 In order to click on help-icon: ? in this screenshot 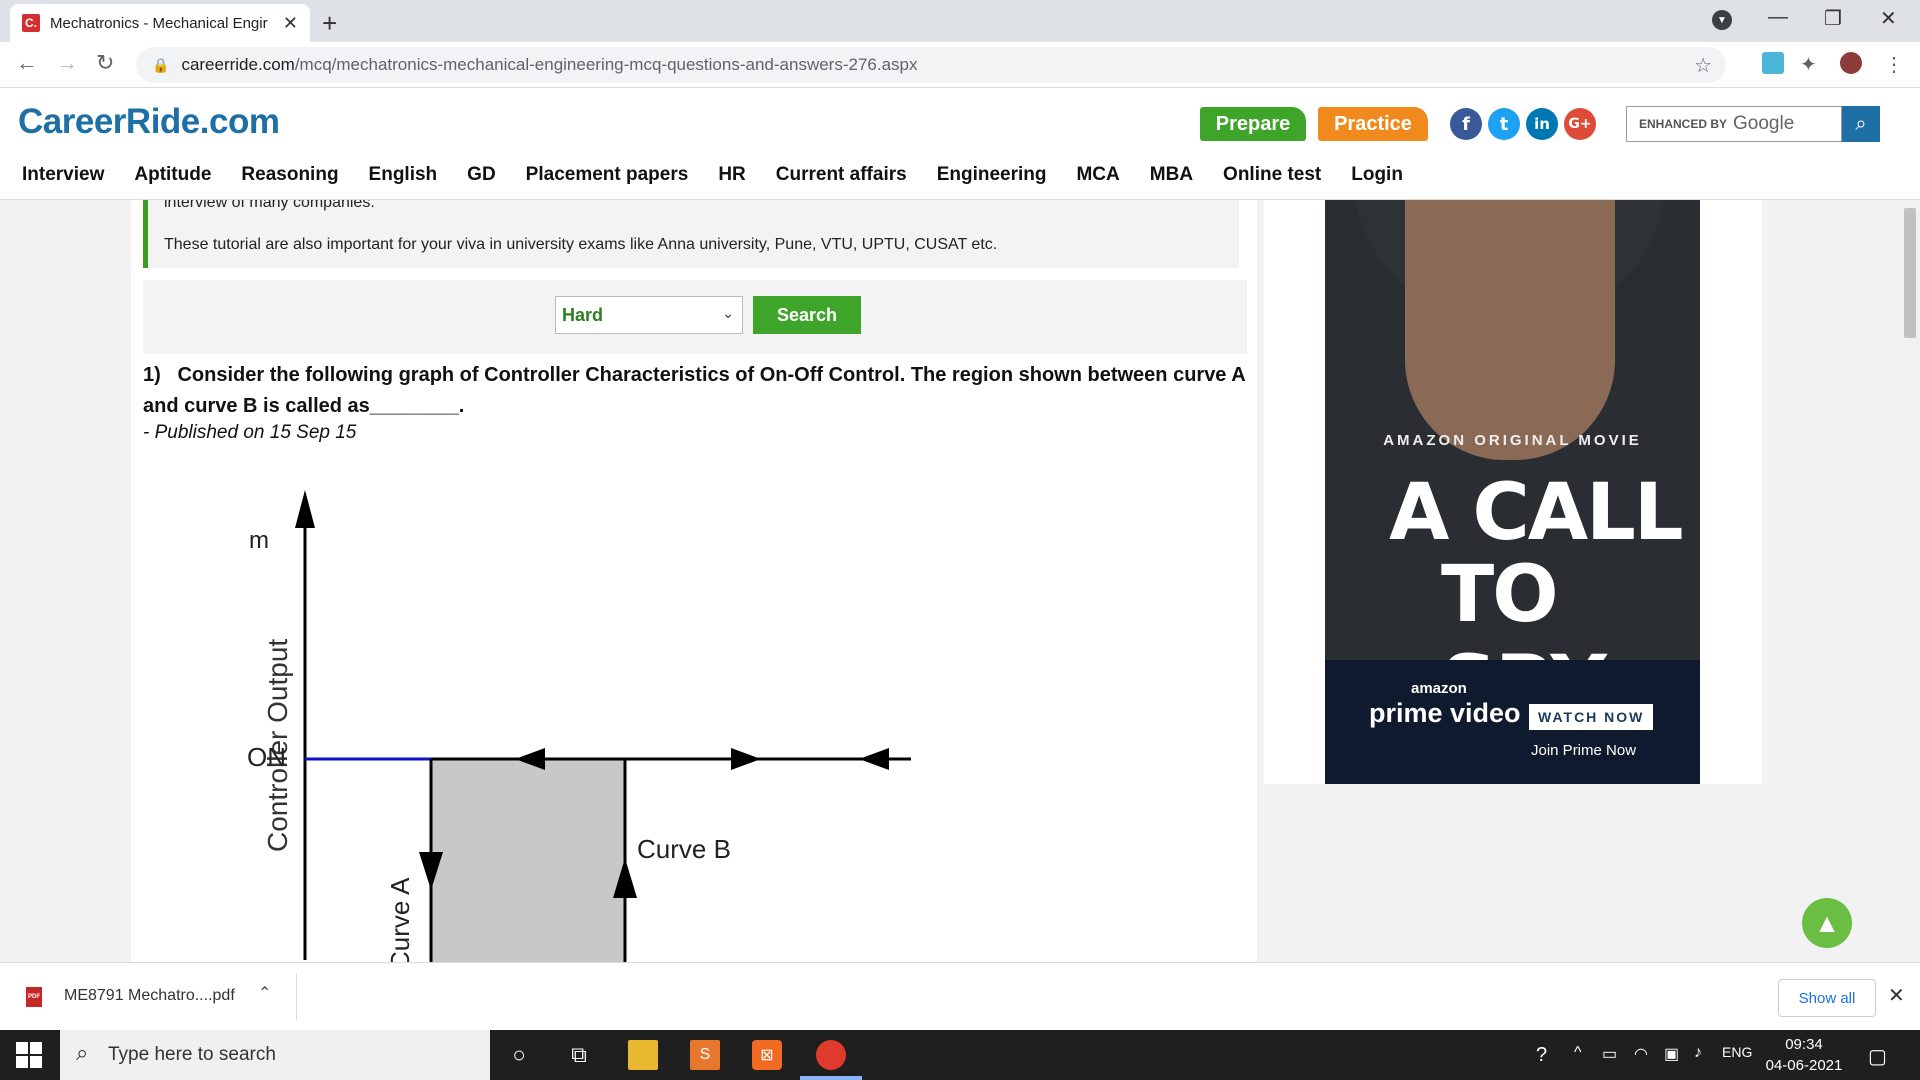, I will do `click(1541, 1055)`.